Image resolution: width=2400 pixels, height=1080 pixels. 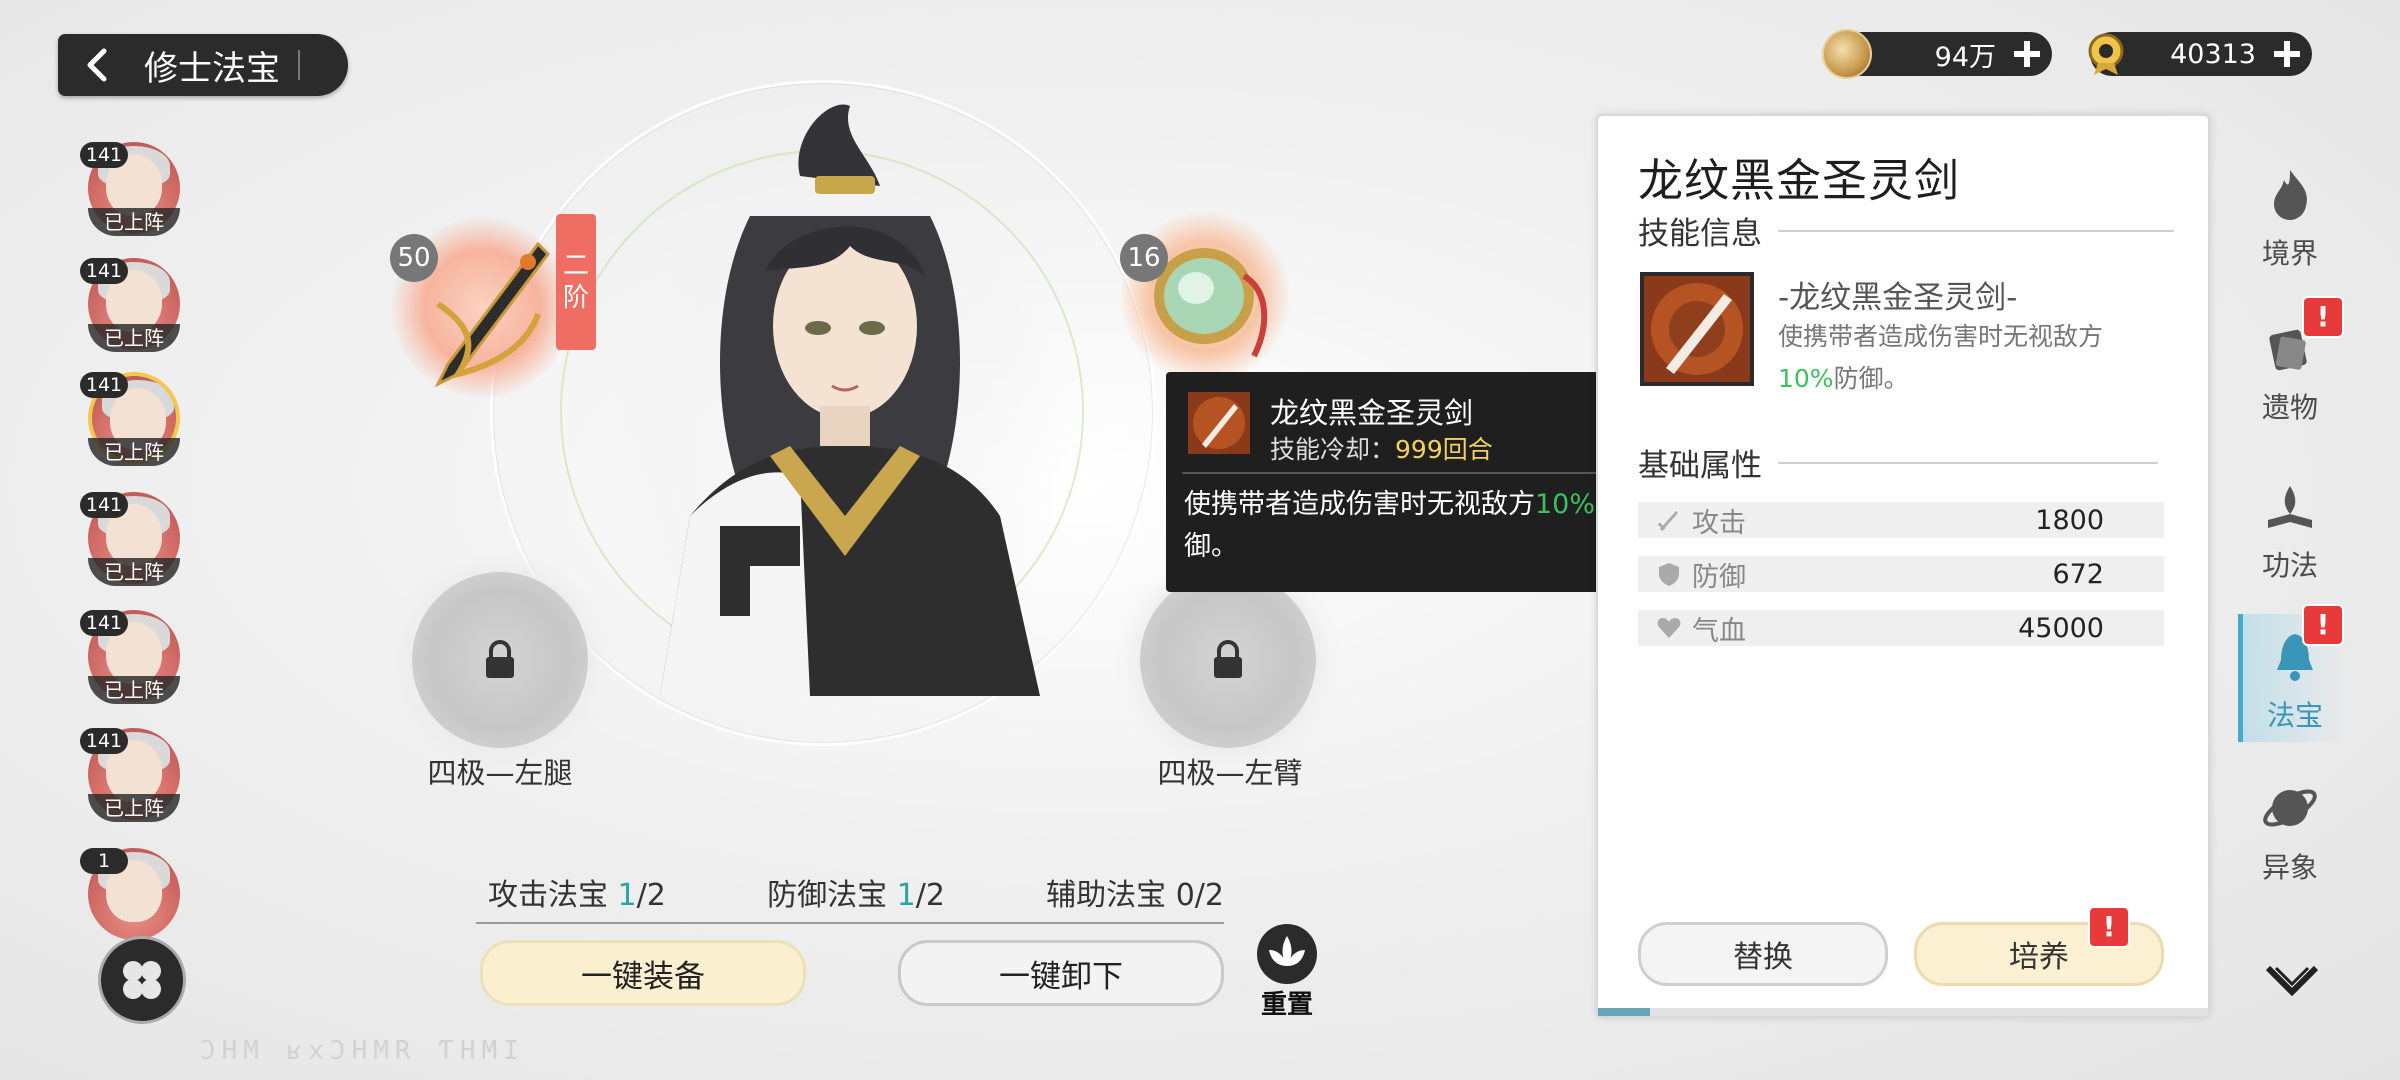 I want to click on technique-book-icon, so click(x=2290, y=507).